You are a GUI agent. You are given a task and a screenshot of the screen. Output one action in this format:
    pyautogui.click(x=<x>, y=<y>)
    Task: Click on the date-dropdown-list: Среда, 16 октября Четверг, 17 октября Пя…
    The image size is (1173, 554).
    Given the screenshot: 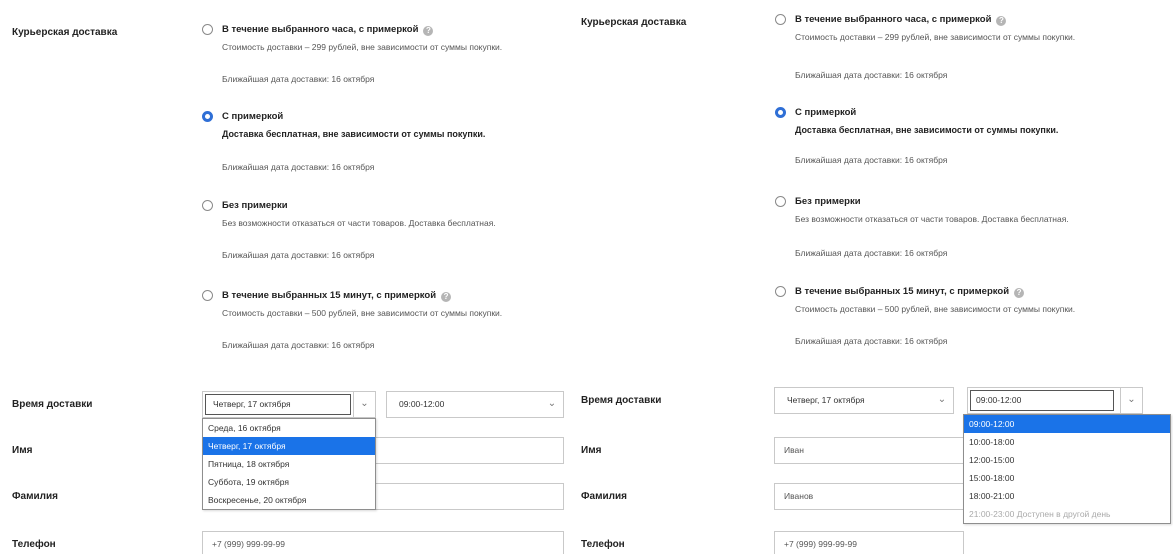 What is the action you would take?
    pyautogui.click(x=289, y=464)
    